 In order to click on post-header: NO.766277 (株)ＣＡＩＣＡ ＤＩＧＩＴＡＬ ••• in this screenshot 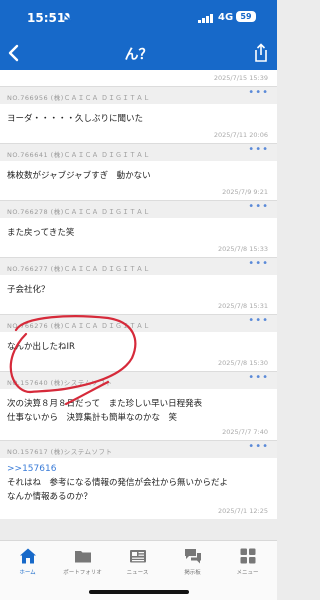, I will do `click(138, 266)`.